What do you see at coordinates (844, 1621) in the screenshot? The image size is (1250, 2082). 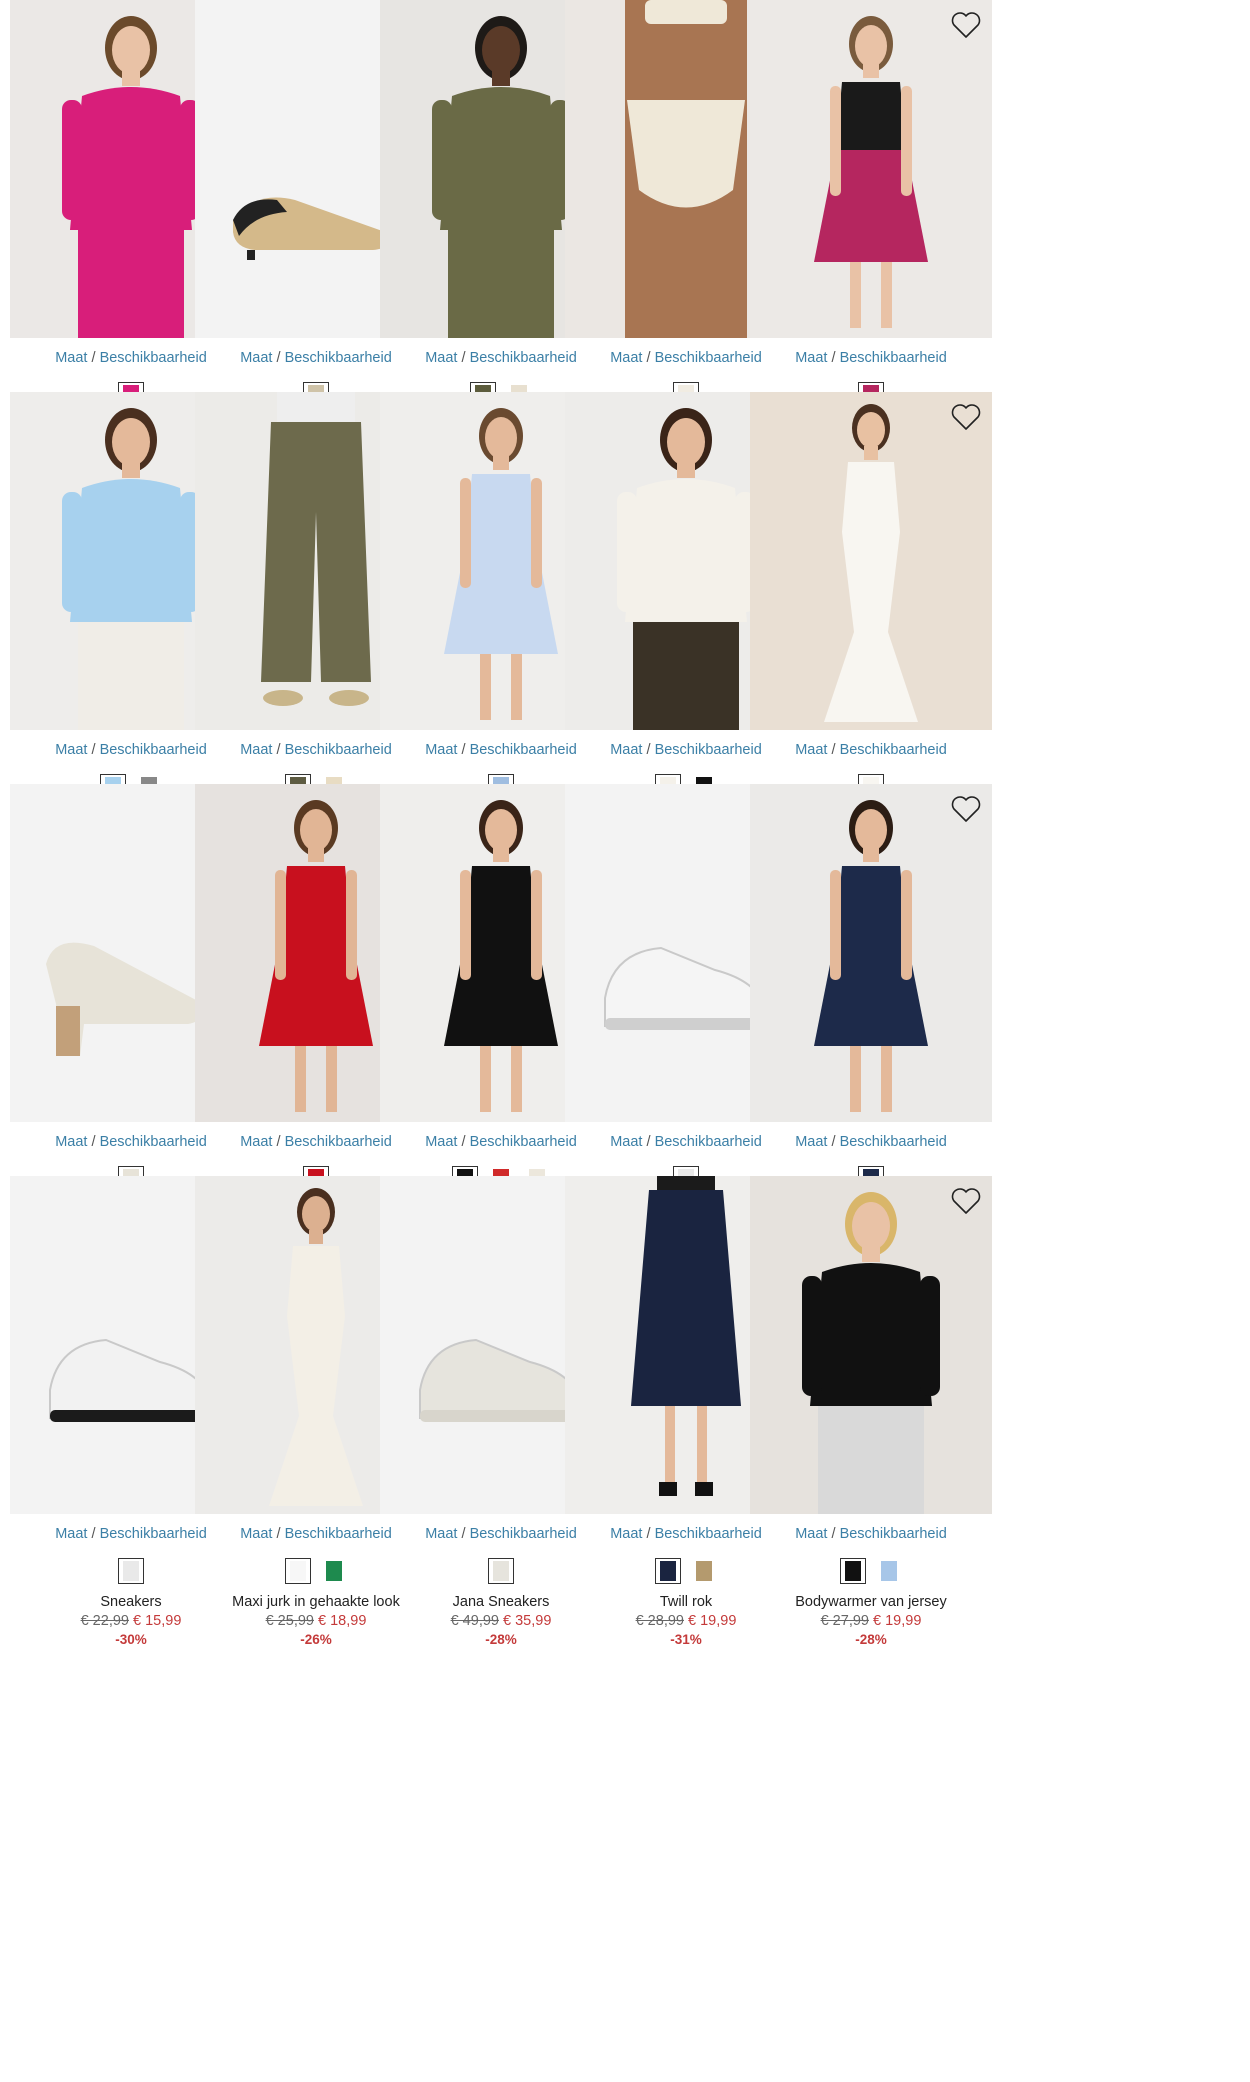 I see `old-price: € 27,99` at bounding box center [844, 1621].